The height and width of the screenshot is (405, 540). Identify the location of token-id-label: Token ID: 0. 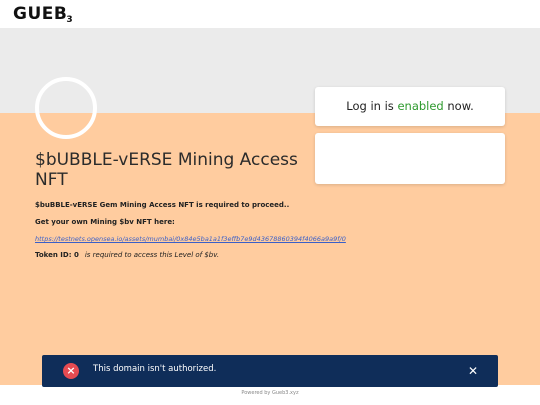
(57, 255).